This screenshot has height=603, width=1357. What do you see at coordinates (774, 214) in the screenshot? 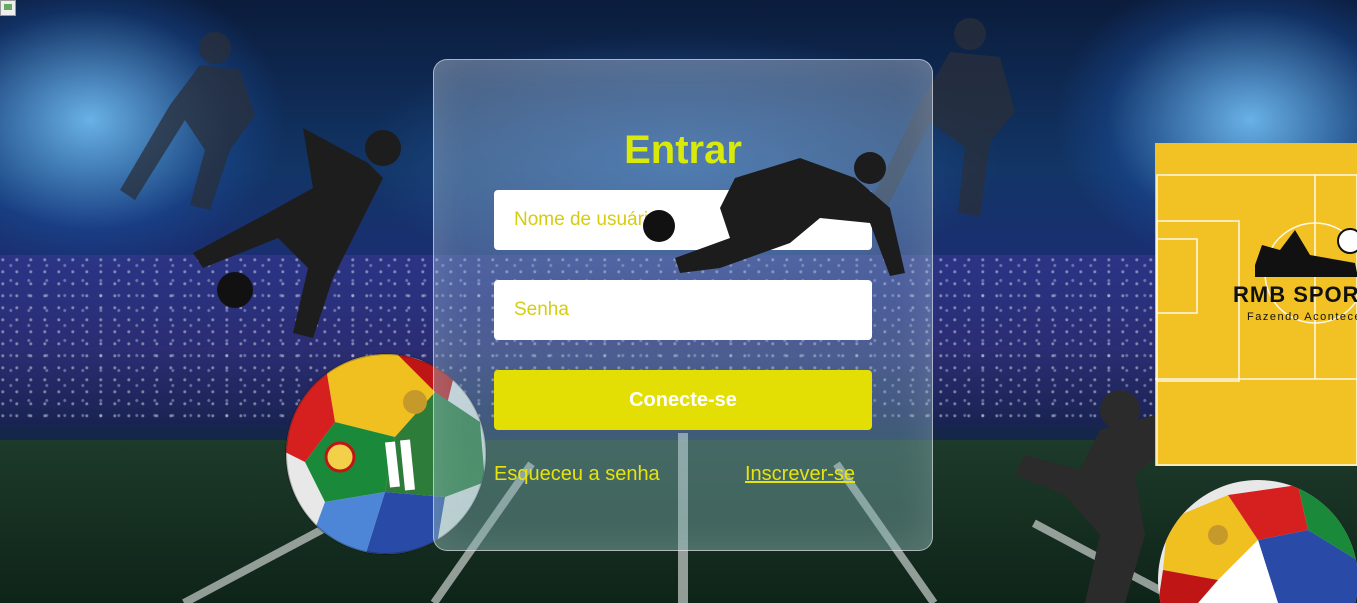
I see `player-silhouette-diving` at bounding box center [774, 214].